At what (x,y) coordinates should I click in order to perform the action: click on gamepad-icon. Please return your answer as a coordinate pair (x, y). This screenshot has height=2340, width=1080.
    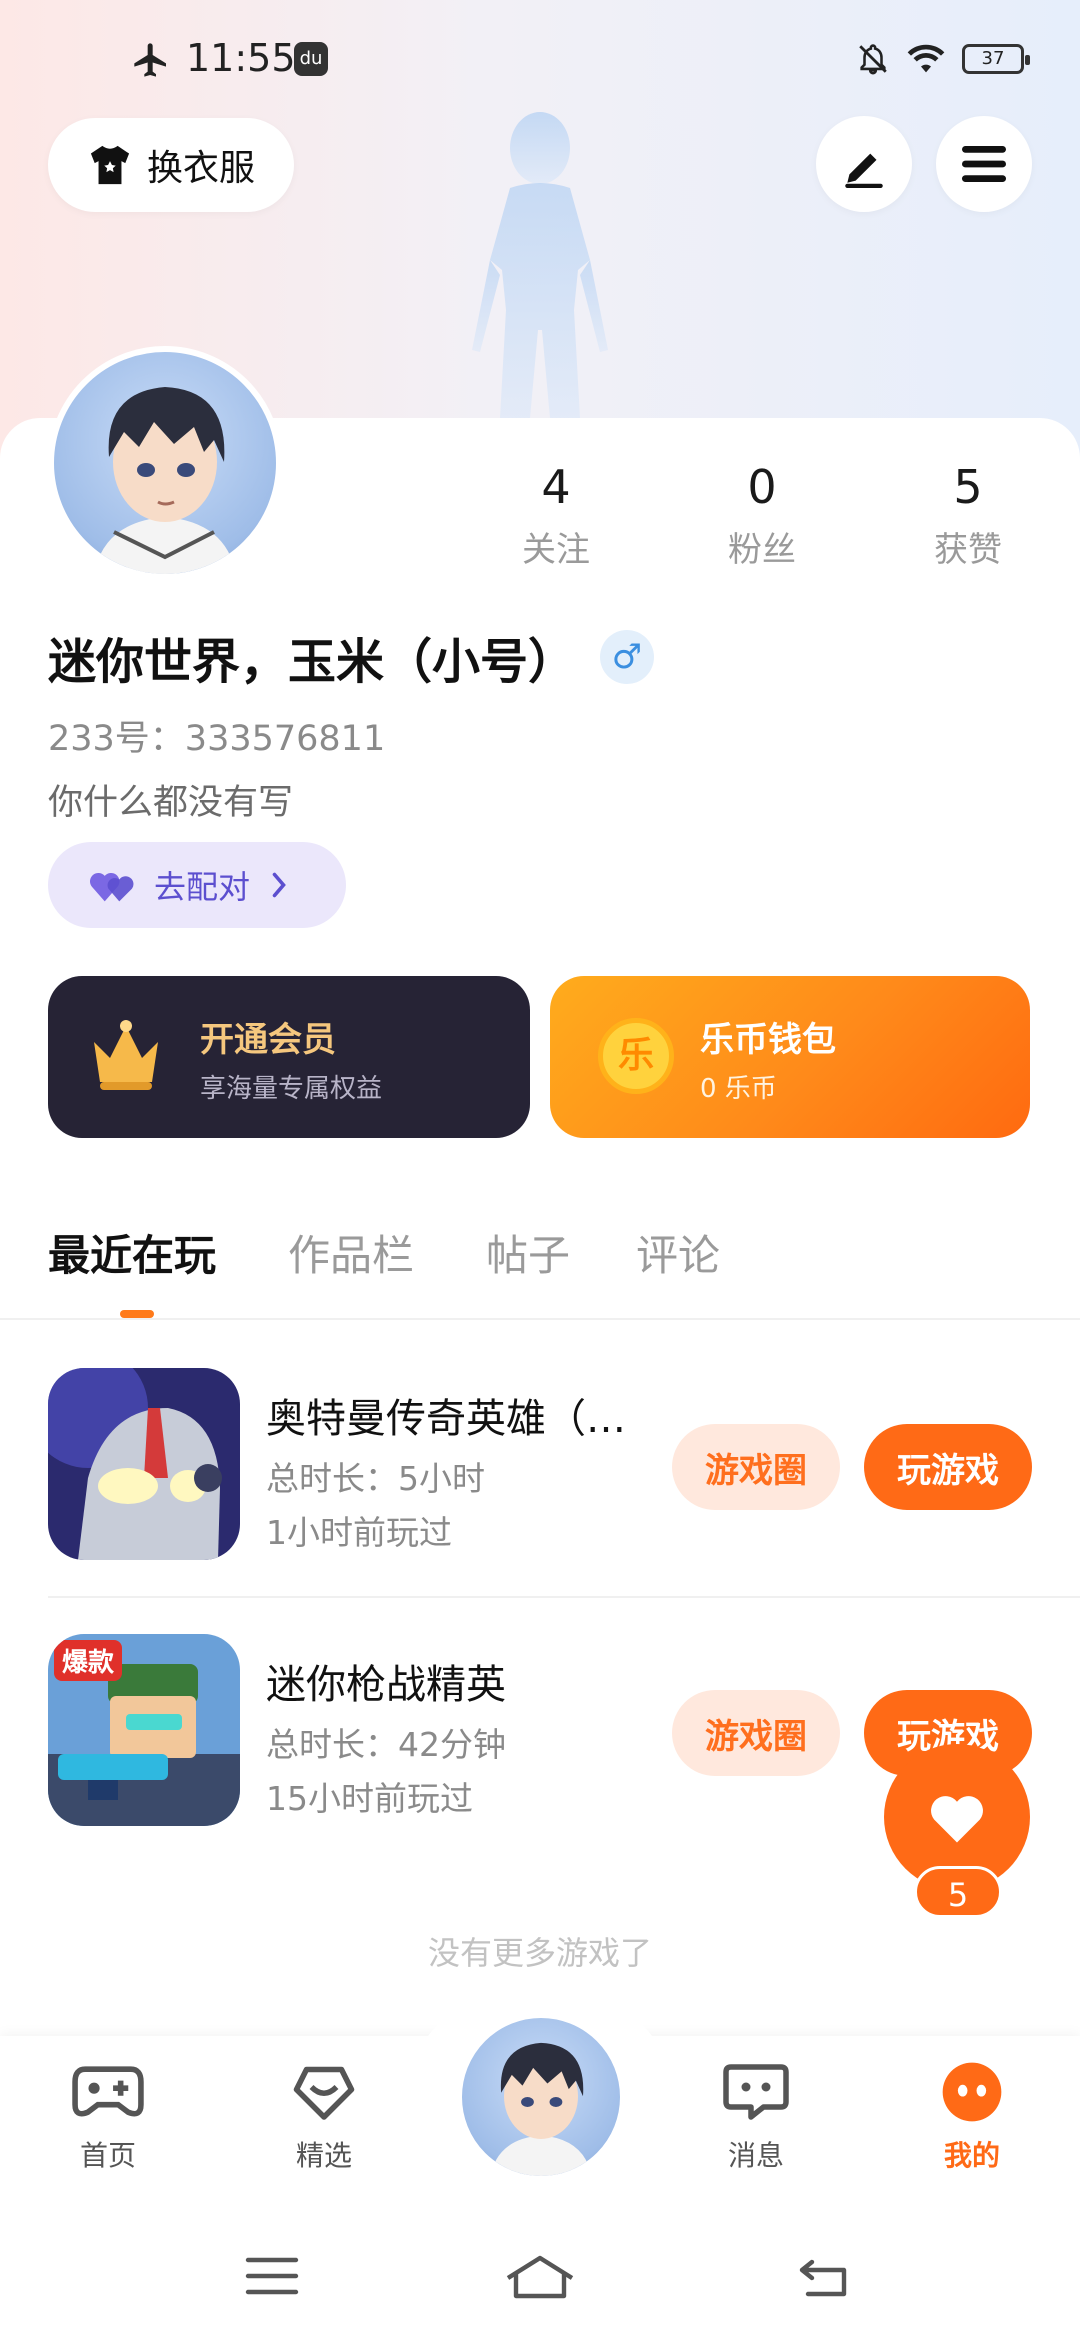
    Looking at the image, I should click on (108, 2091).